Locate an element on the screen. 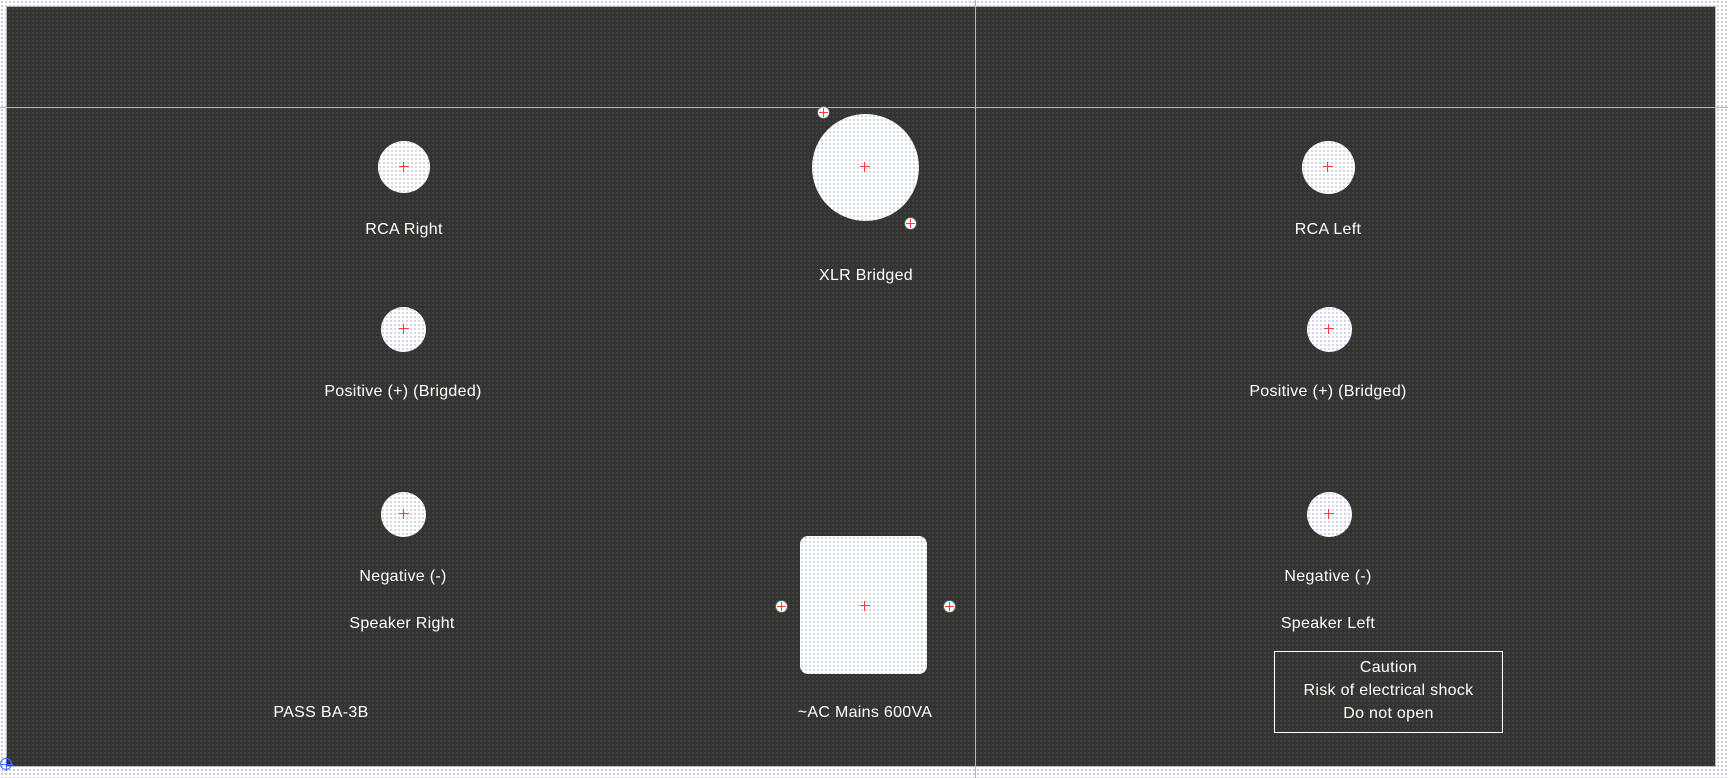 Image resolution: width=1728 pixels, height=778 pixels. horizontal-guide-line is located at coordinates (864, 107).